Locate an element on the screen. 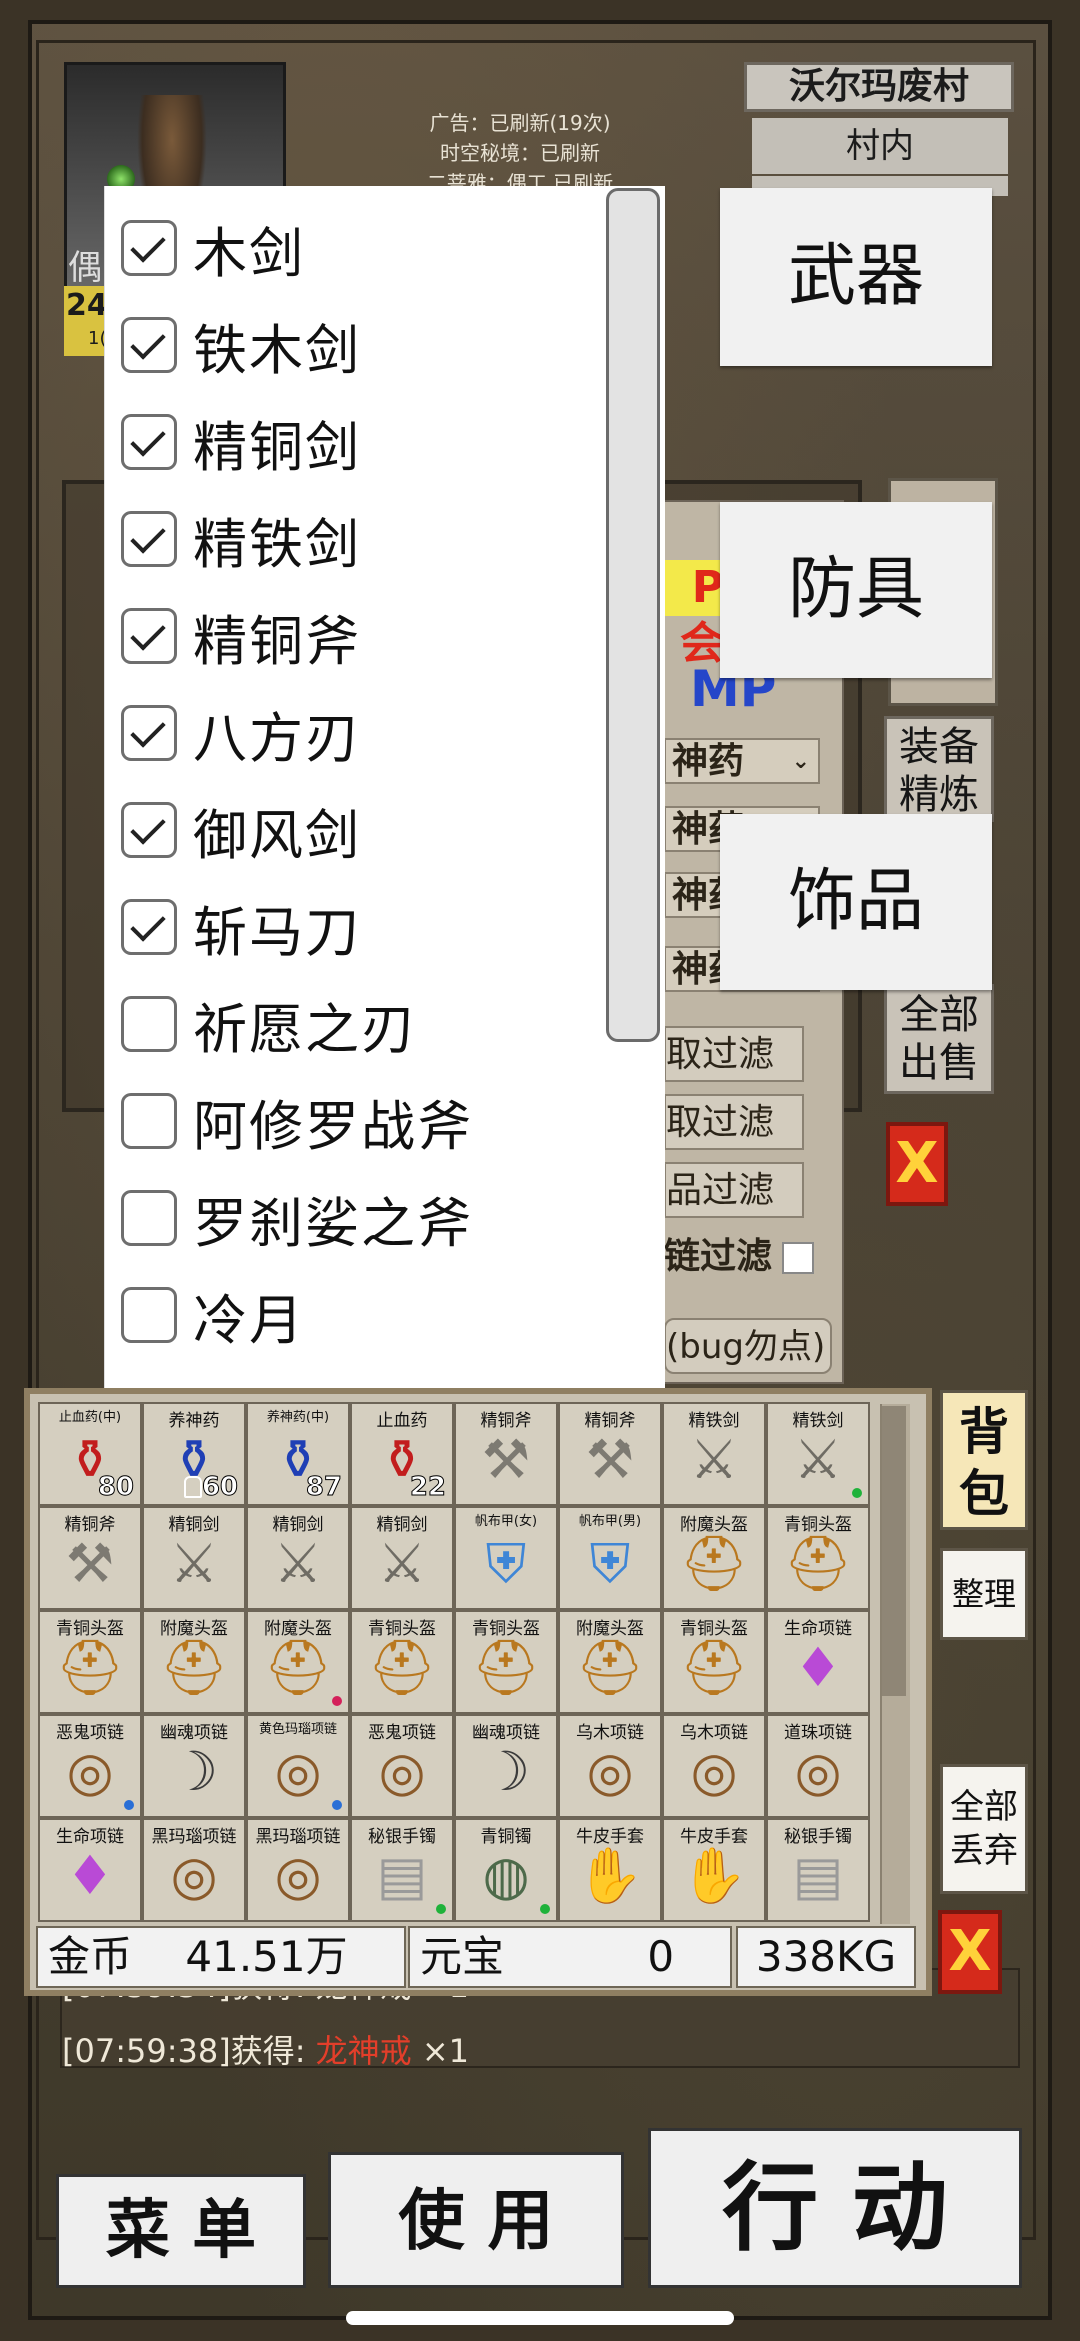  filter-item: 冷月 is located at coordinates (213, 1317).